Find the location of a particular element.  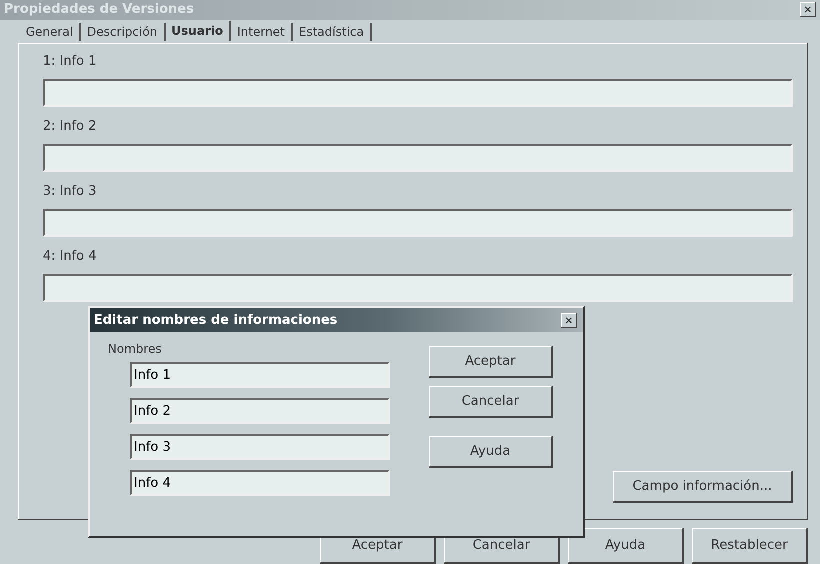

field-label: 1: Info 1 is located at coordinates (70, 61).